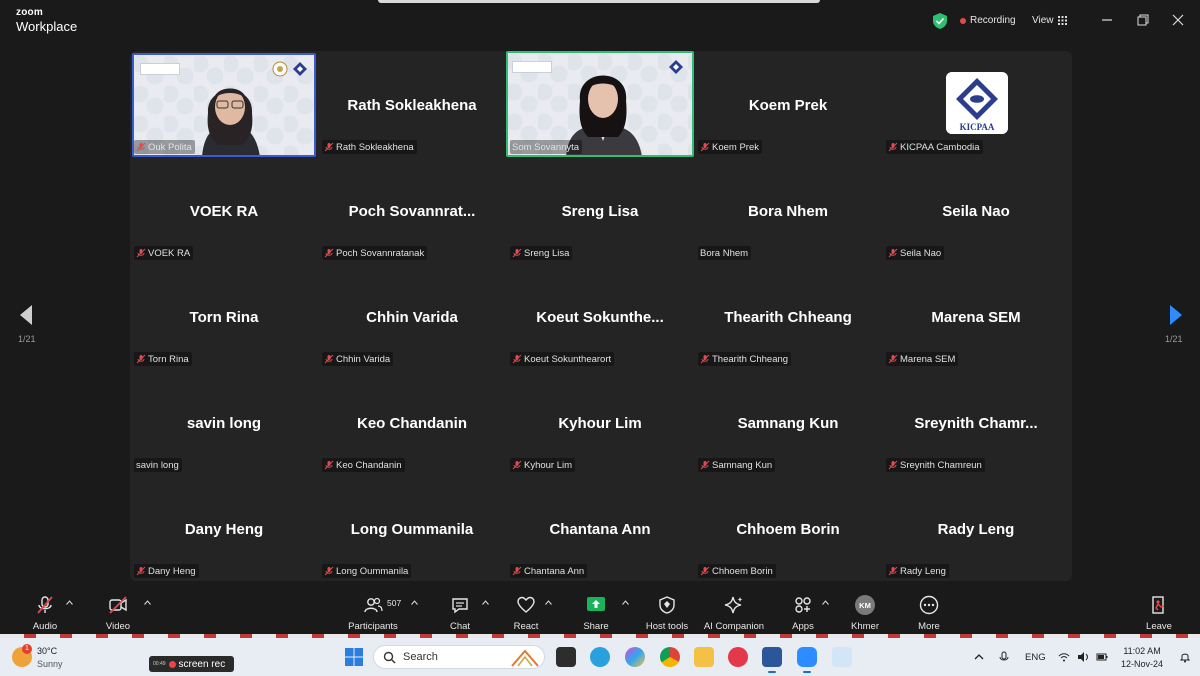 Image resolution: width=1200 pixels, height=676 pixels. I want to click on windows-taskbar: 1 30°C Sunny 00:49 screen rec Search ENG, so click(600, 657).